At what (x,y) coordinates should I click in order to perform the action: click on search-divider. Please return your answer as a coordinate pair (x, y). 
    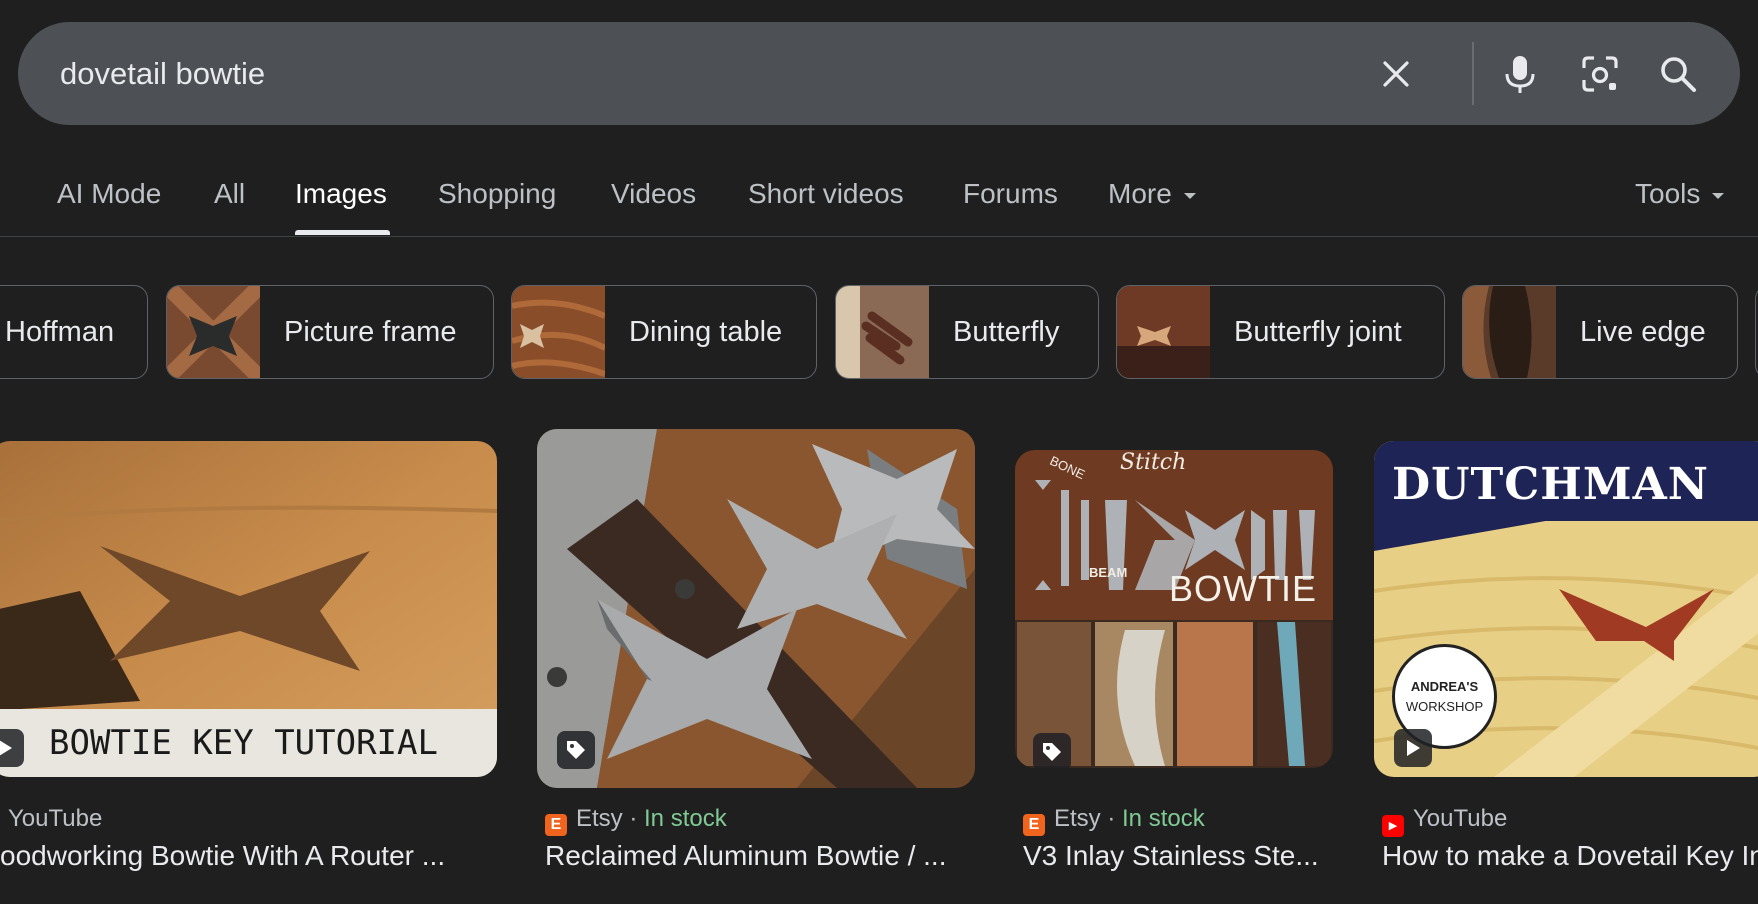
    Looking at the image, I should click on (1473, 73).